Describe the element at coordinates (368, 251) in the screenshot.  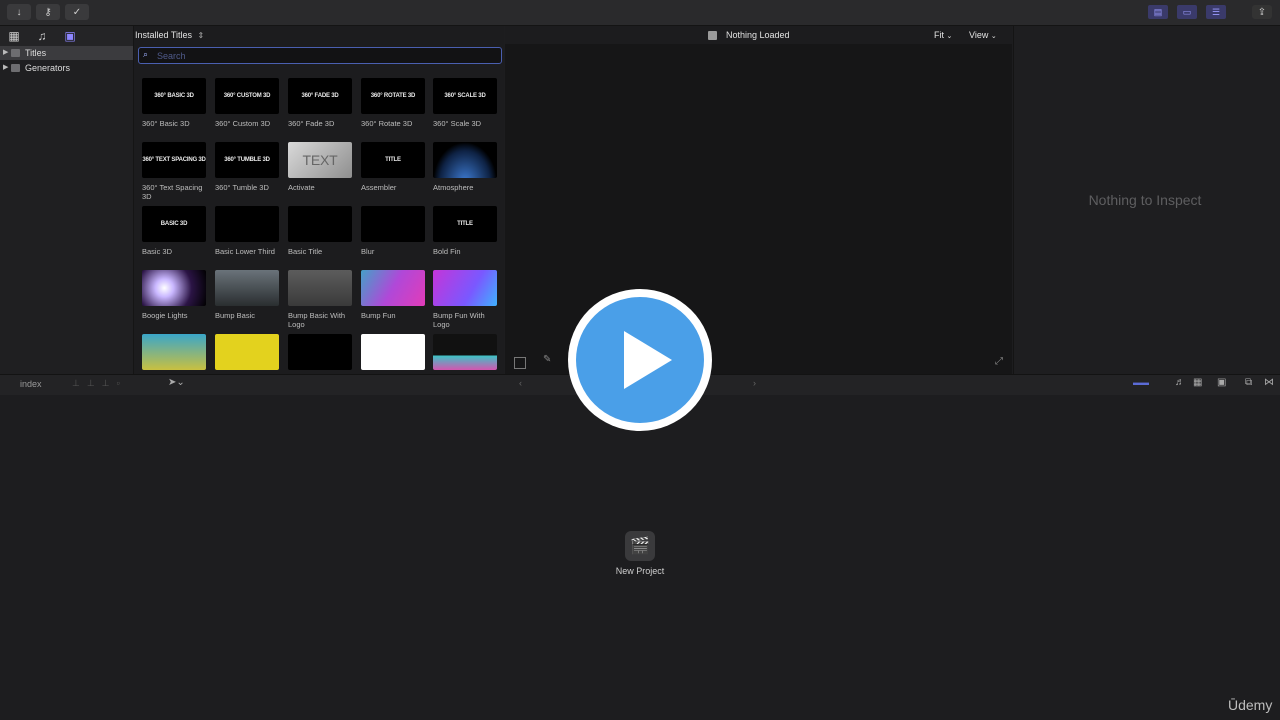
I see `title-tile-label: Blur` at that location.